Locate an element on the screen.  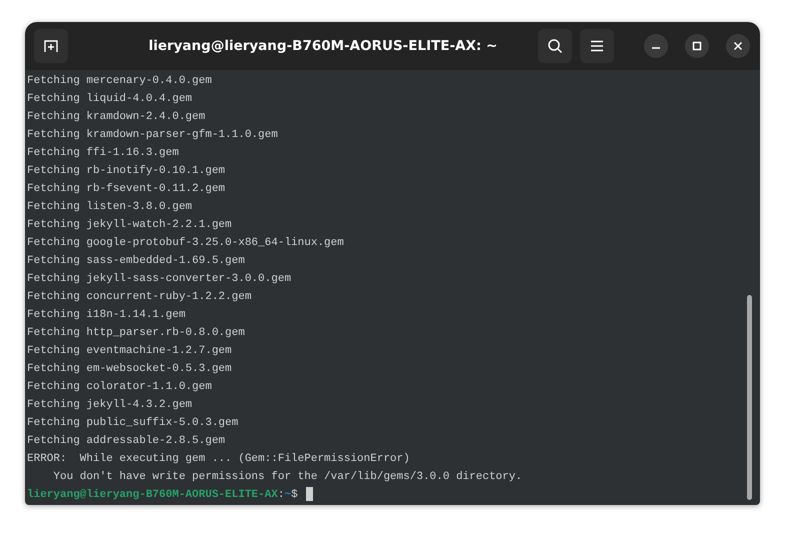
maximize-icon is located at coordinates (697, 46).